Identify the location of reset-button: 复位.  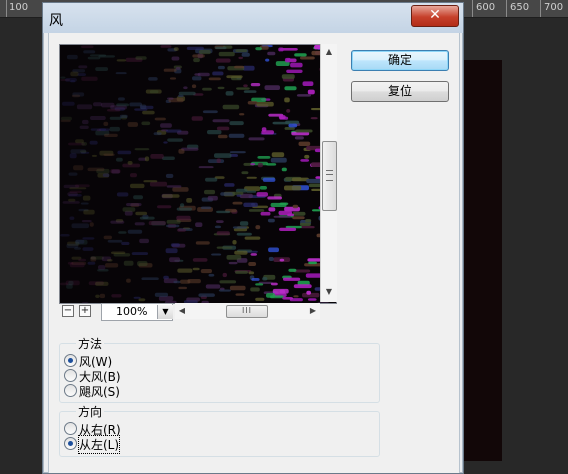
(400, 91).